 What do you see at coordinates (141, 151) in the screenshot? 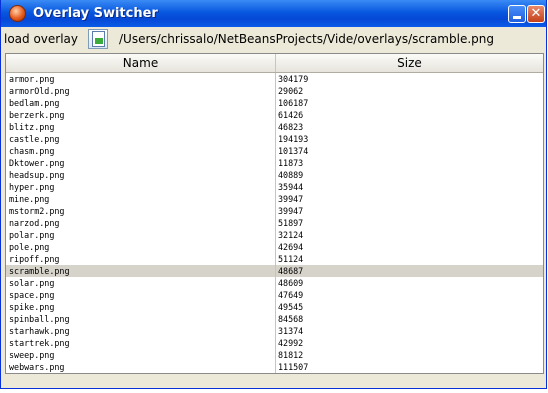
I see `cell-name: chasm.png` at bounding box center [141, 151].